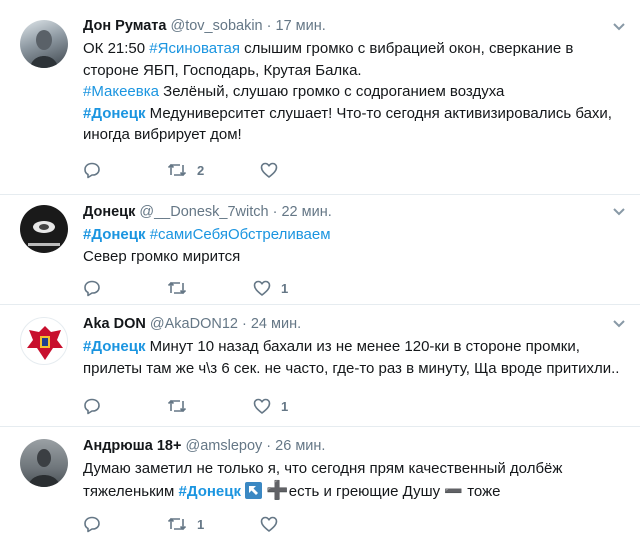 This screenshot has width=640, height=544. Describe the element at coordinates (277, 489) in the screenshot. I see `plus-emoji: ➕` at that location.